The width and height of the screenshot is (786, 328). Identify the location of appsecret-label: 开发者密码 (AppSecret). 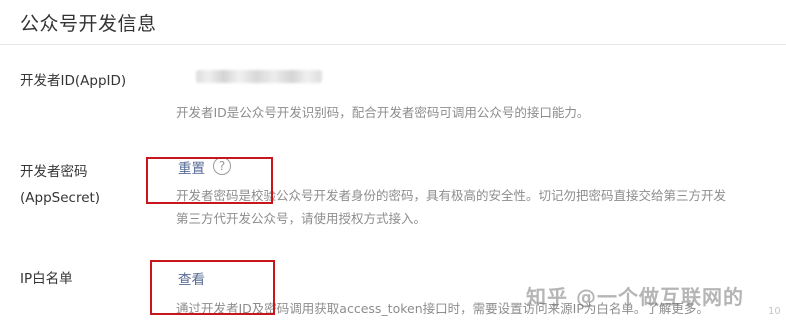
(60, 185).